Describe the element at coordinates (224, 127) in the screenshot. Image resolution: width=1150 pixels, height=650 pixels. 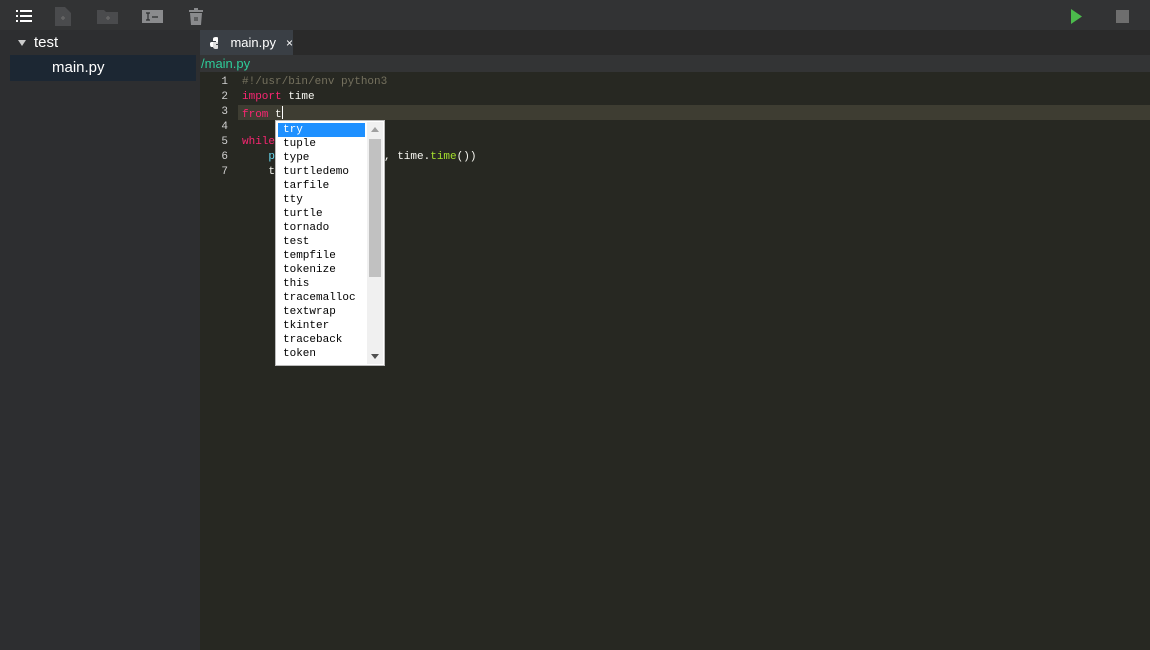
I see `line-number: 4` at that location.